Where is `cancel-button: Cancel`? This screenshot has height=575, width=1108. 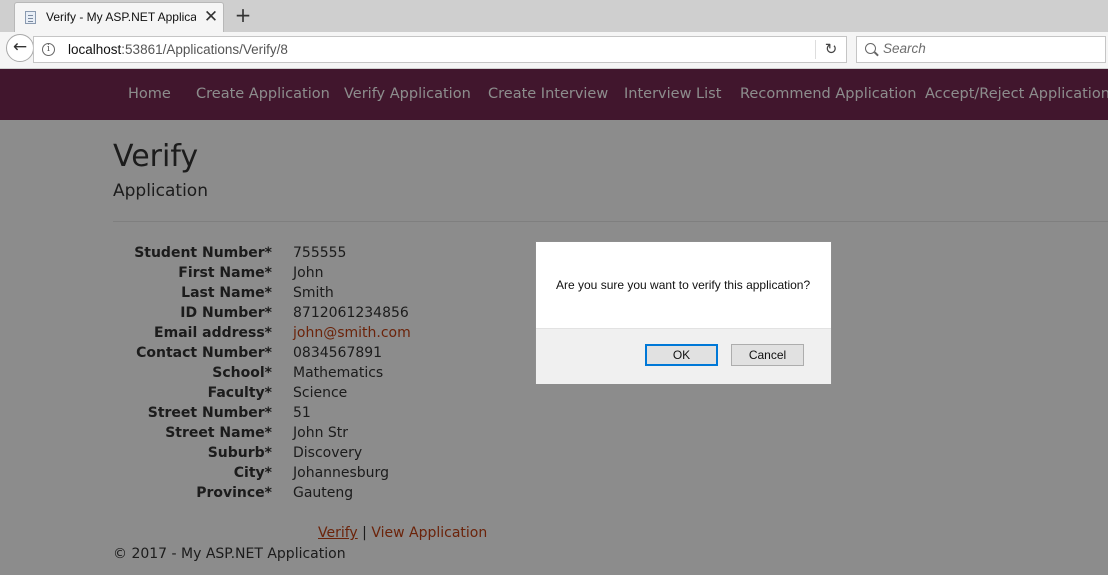
cancel-button: Cancel is located at coordinates (767, 355).